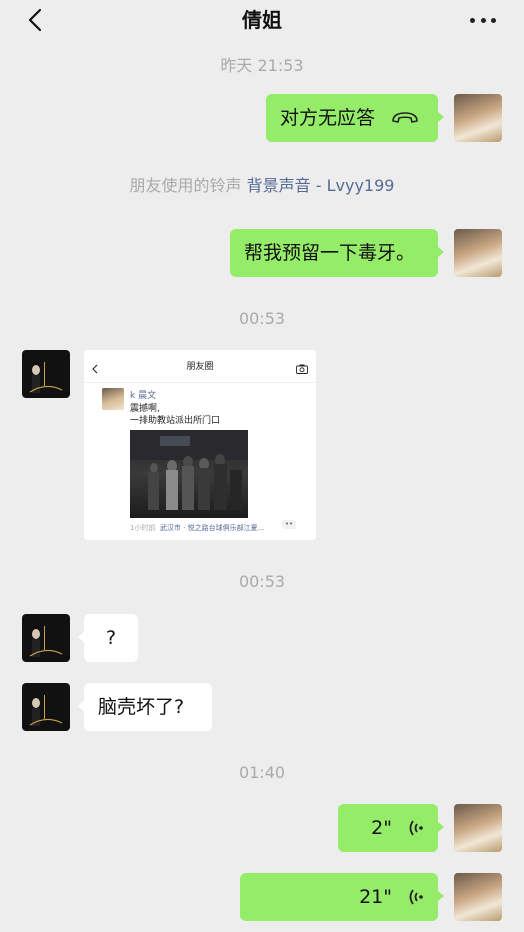  What do you see at coordinates (111, 638) in the screenshot?
I see `message-text: ?` at bounding box center [111, 638].